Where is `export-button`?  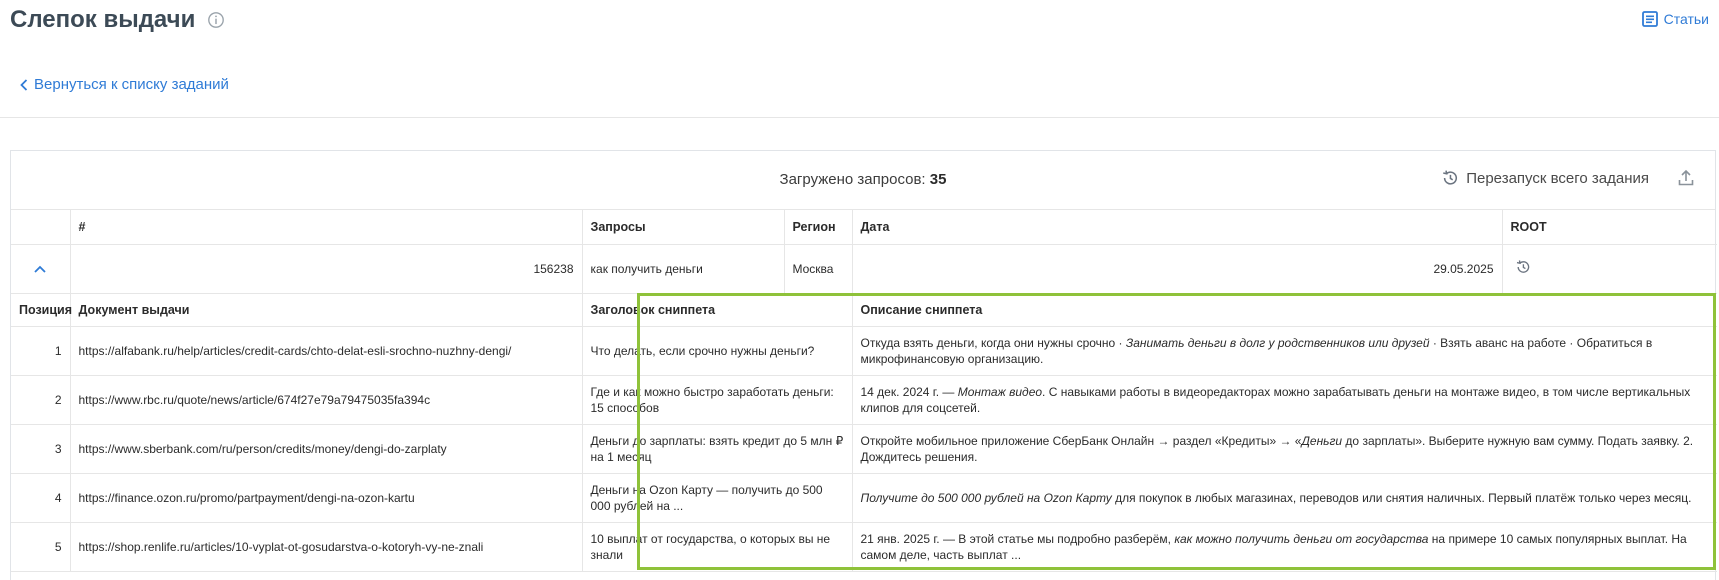 export-button is located at coordinates (1686, 180).